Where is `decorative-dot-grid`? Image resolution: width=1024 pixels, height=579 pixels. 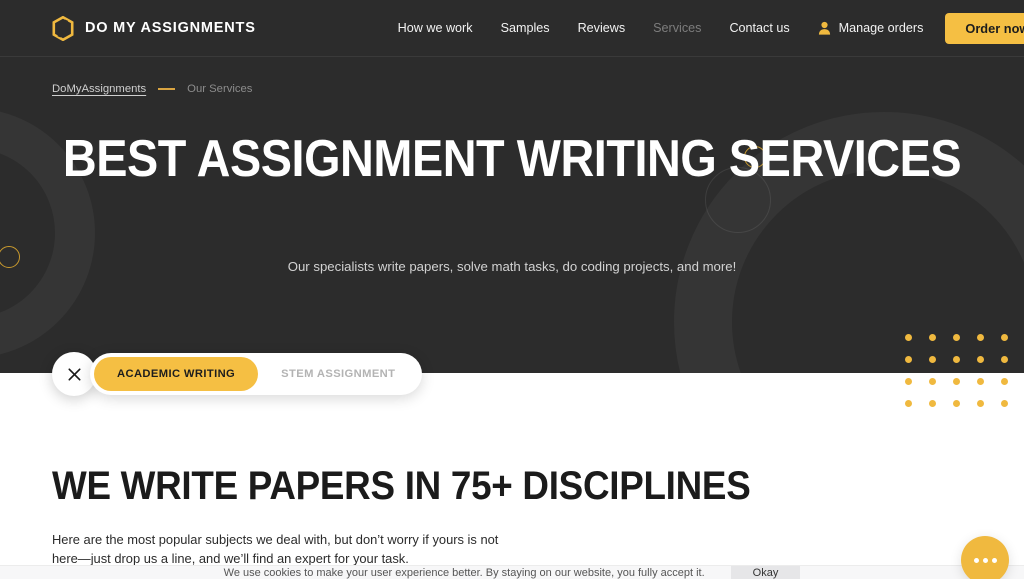
decorative-dot-grid is located at coordinates (964, 378).